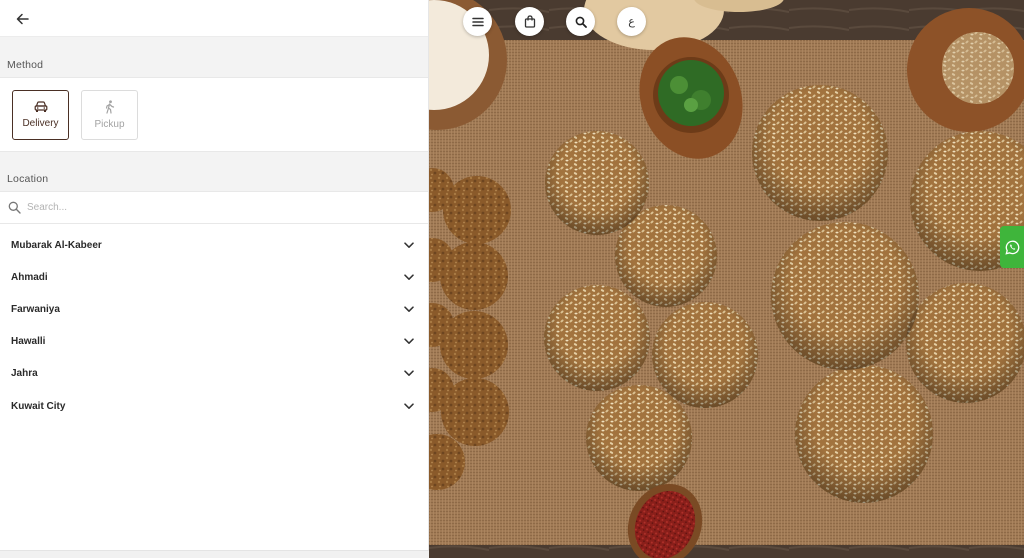  I want to click on method-options: Delivery Pickup, so click(214, 115).